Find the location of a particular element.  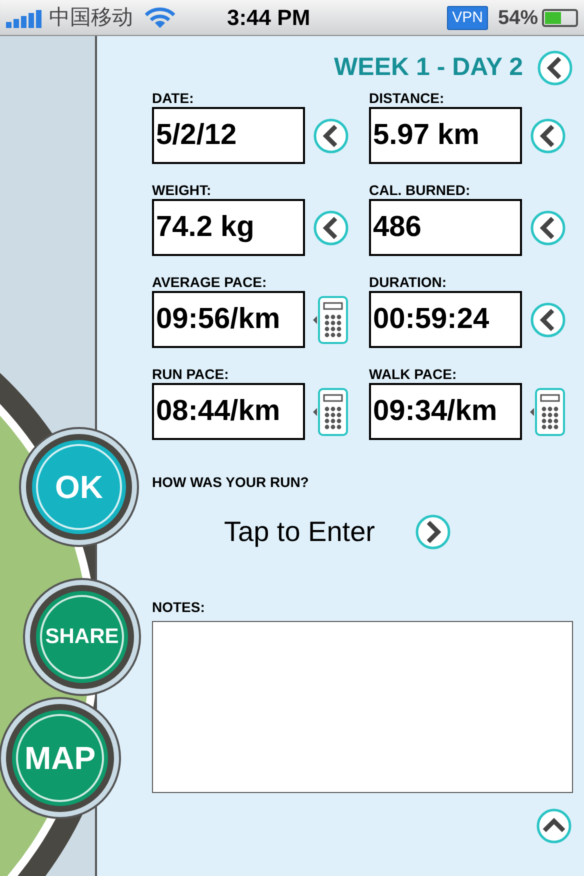

value-field: 486 is located at coordinates (445, 227).